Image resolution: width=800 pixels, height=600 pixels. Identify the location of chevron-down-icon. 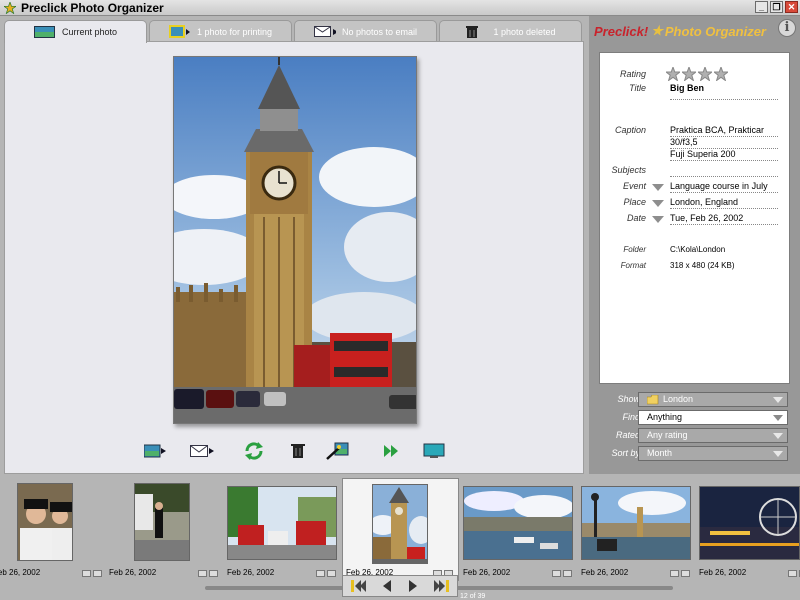
(778, 454).